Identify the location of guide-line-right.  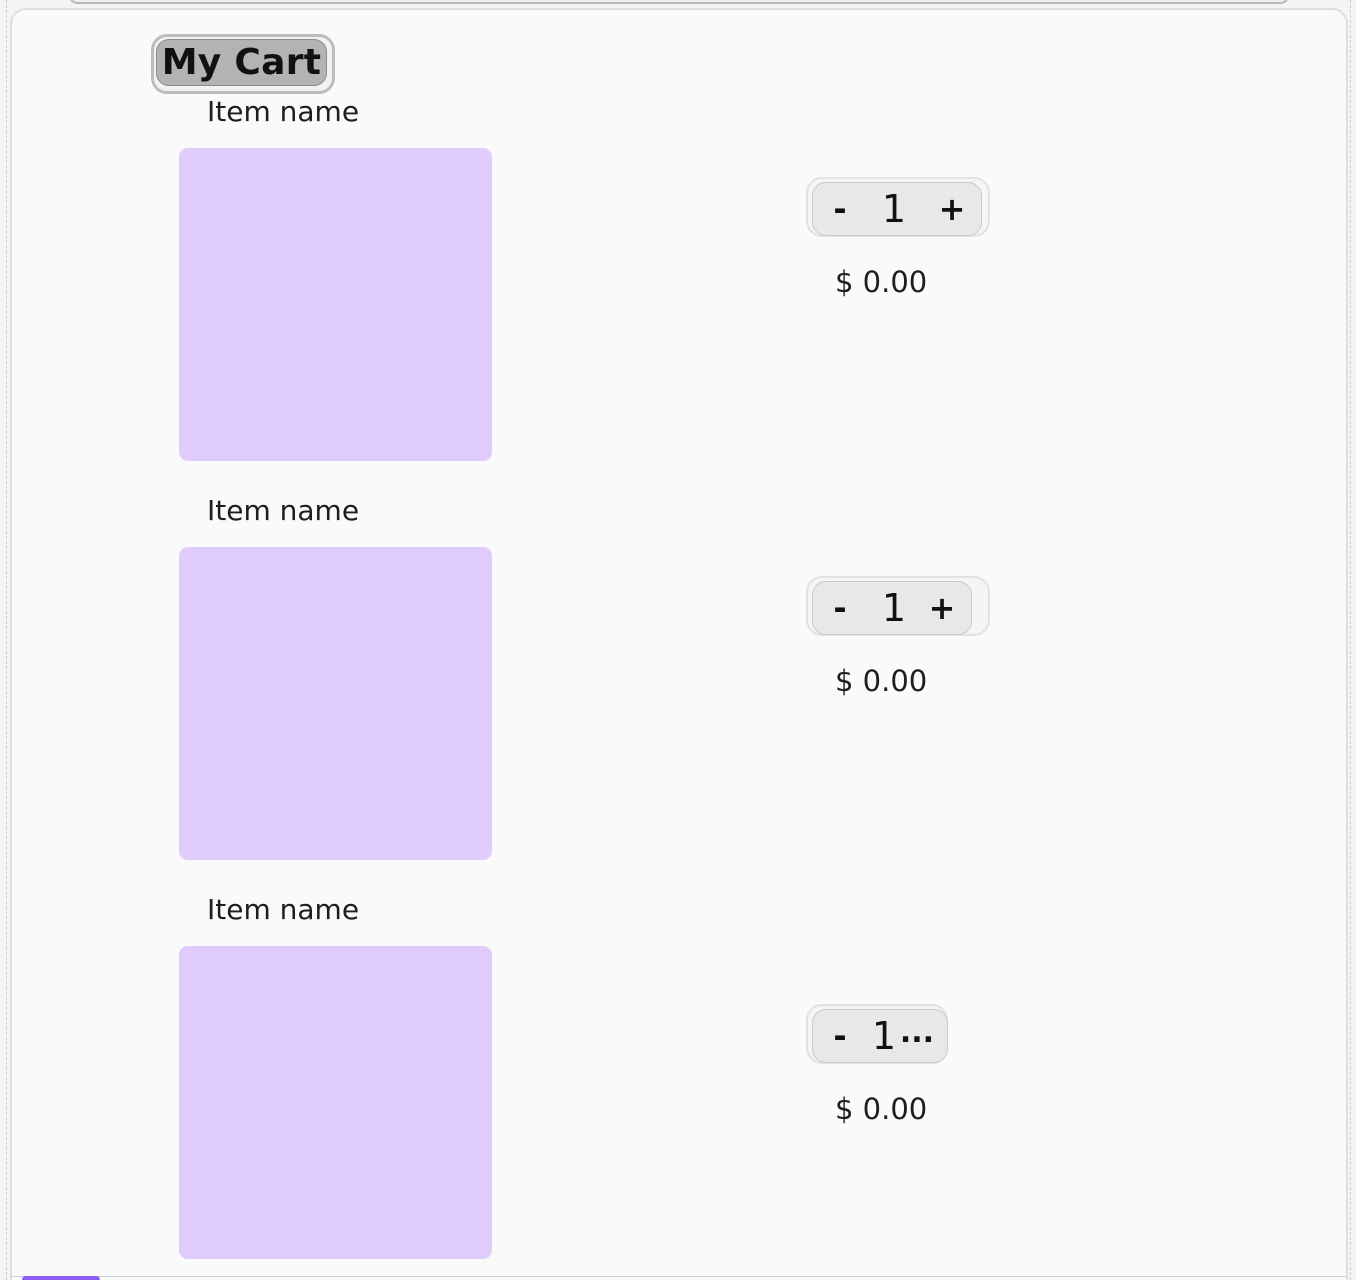
(1350, 640).